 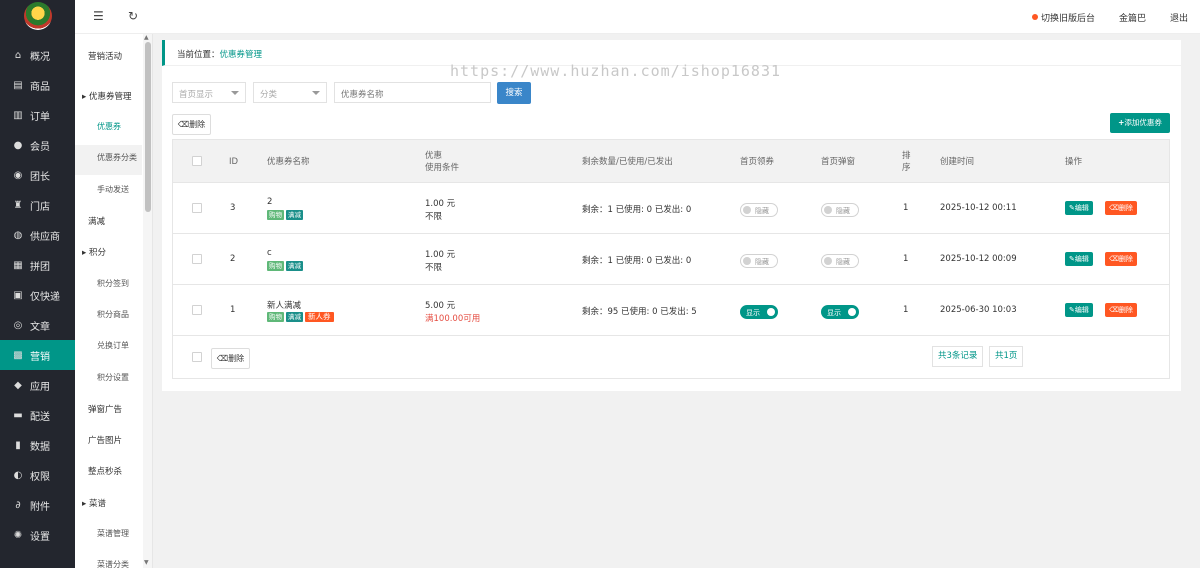 I want to click on search-button: 搜索, so click(x=514, y=93).